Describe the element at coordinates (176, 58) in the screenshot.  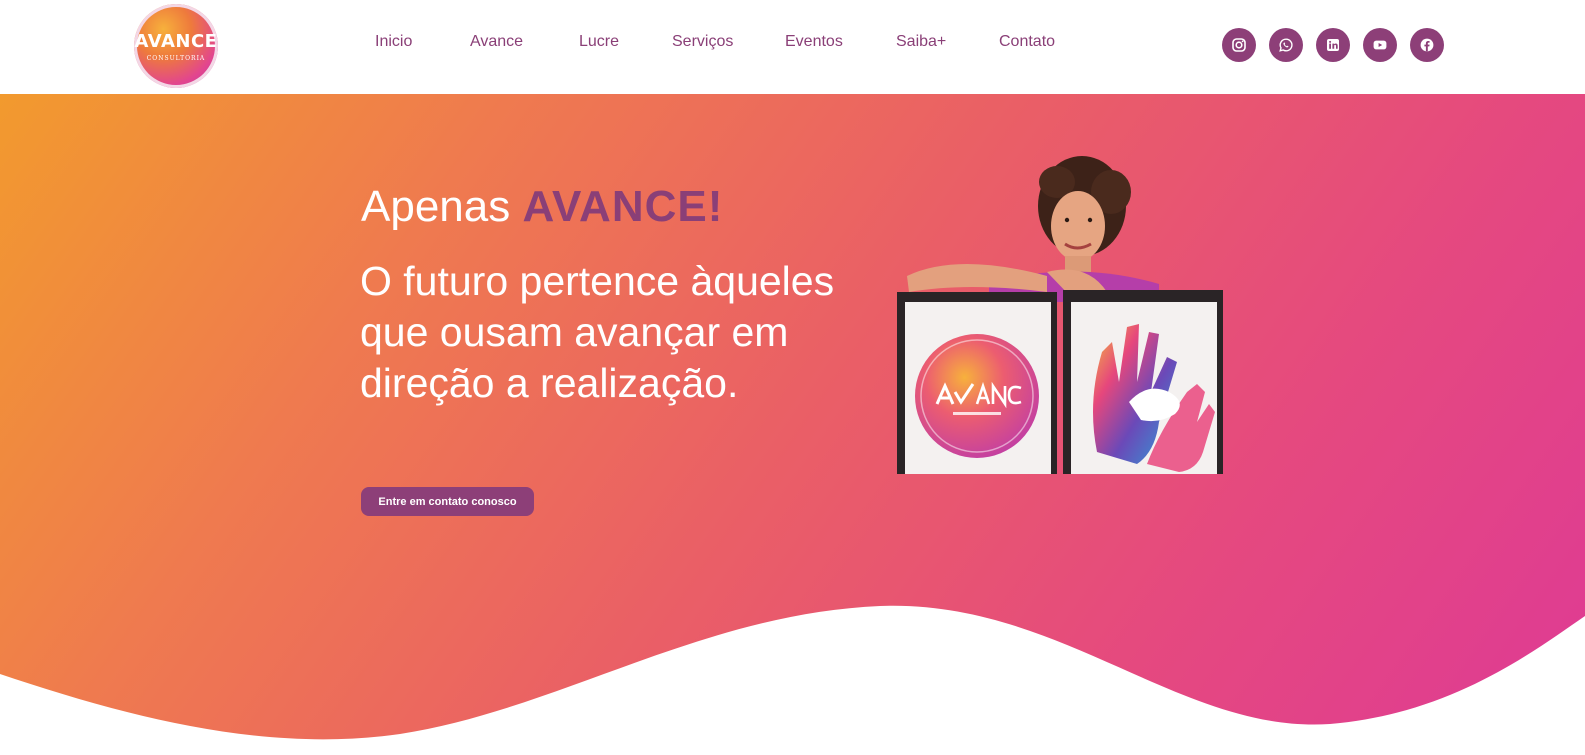
I see `logo-subtitle: CONSULTORIA` at that location.